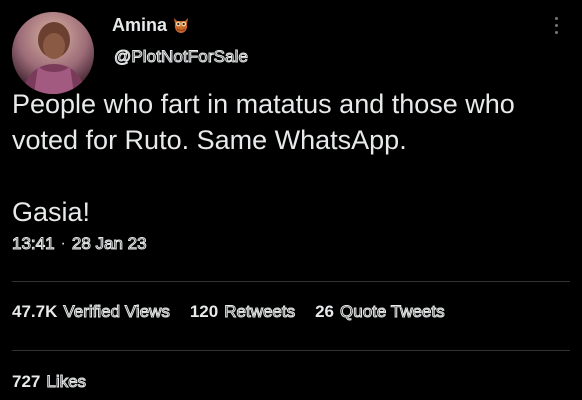  I want to click on retweets-label: Retweets, so click(260, 312).